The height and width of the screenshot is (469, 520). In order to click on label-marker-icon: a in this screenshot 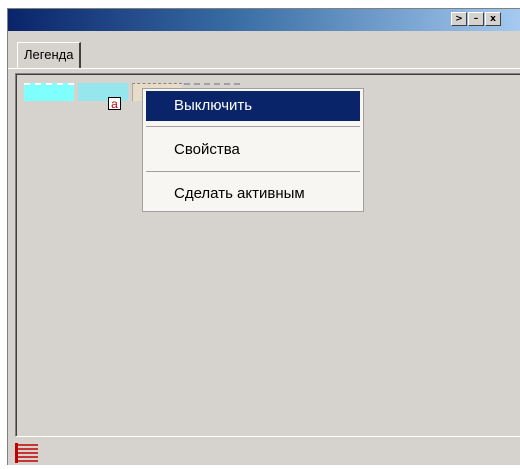, I will do `click(114, 103)`.